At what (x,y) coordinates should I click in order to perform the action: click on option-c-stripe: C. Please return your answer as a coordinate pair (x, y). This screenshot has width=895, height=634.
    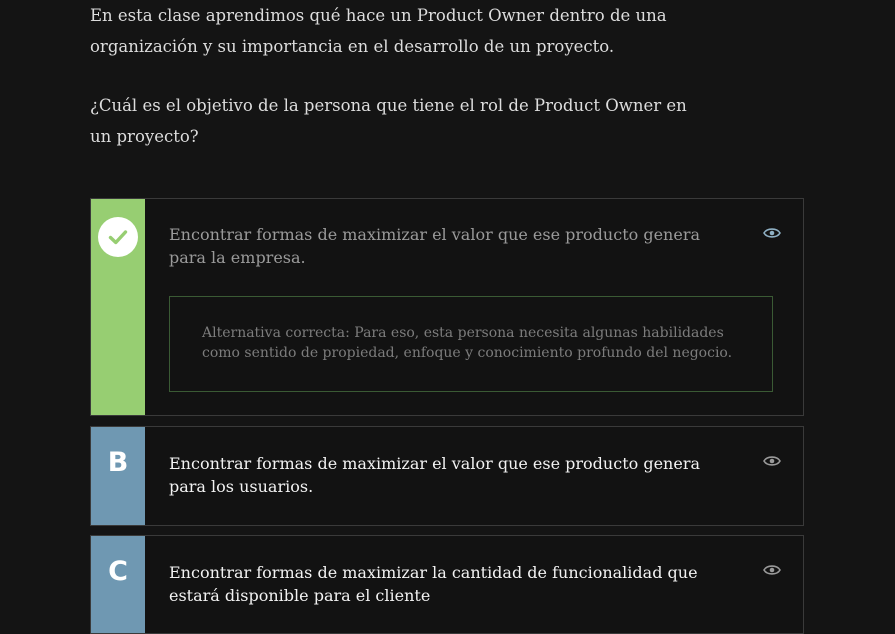
    Looking at the image, I should click on (118, 584).